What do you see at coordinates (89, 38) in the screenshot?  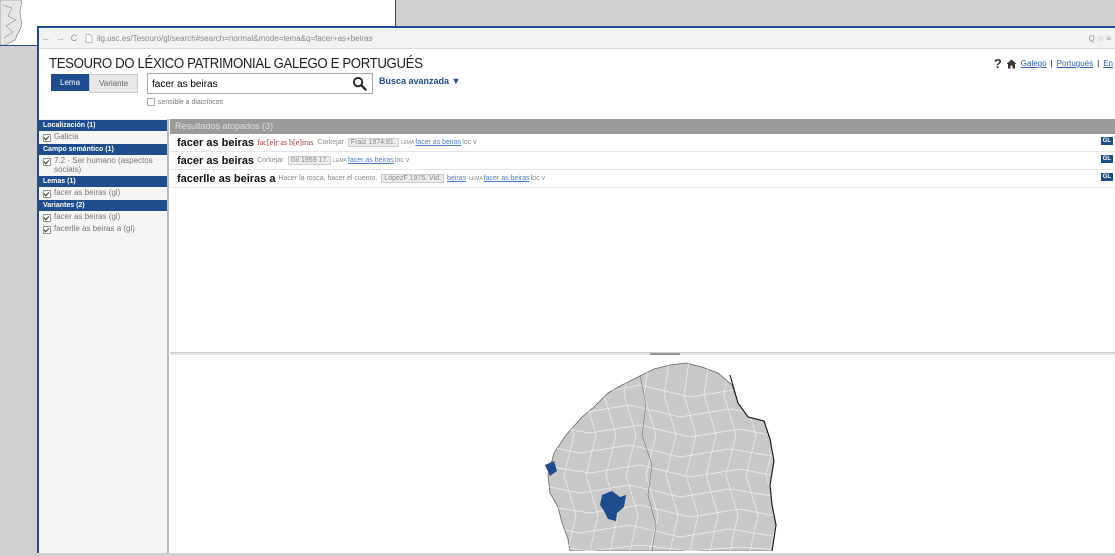 I see `page-icon` at bounding box center [89, 38].